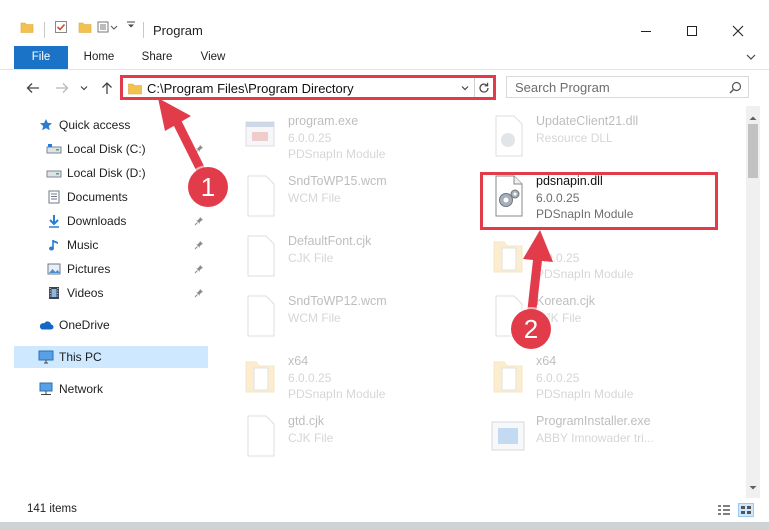 Image resolution: width=769 pixels, height=530 pixels. I want to click on large-icons-view-icon, so click(746, 510).